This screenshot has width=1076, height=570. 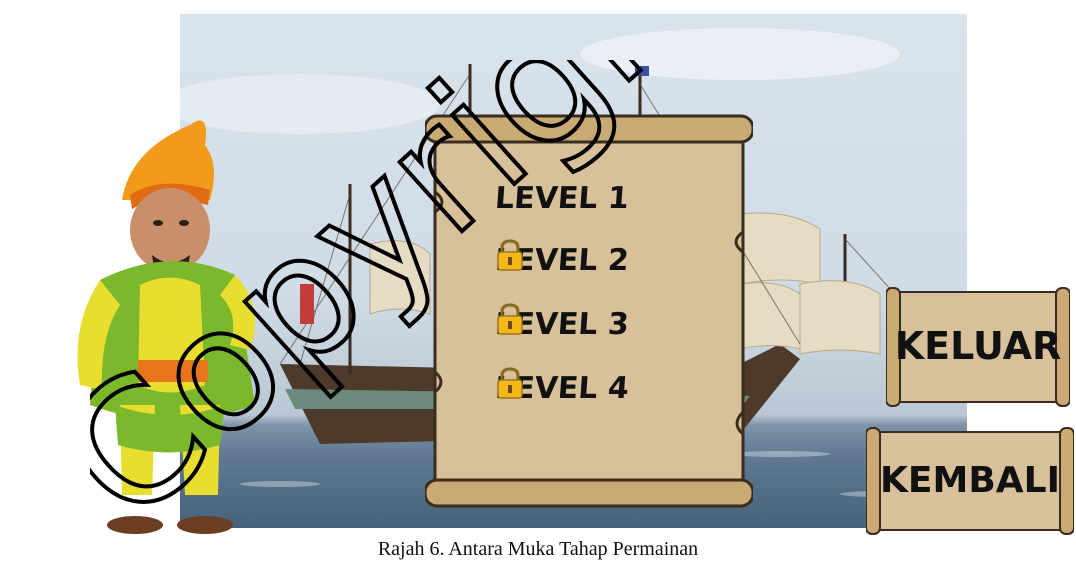 I want to click on exit-button: KELUAR, so click(x=978, y=347).